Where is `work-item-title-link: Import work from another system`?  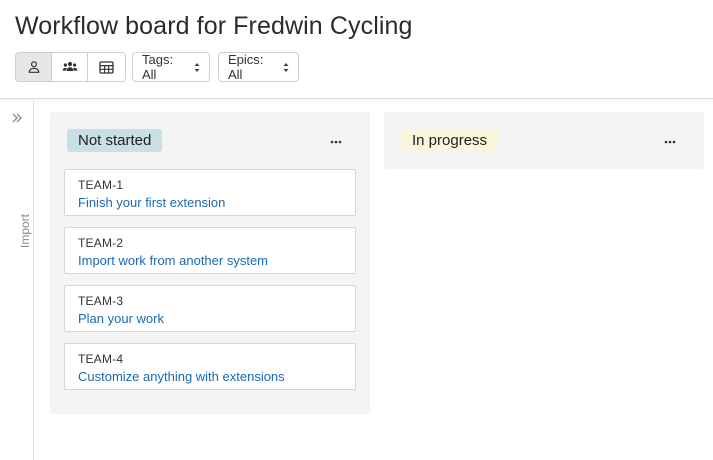 work-item-title-link: Import work from another system is located at coordinates (210, 260).